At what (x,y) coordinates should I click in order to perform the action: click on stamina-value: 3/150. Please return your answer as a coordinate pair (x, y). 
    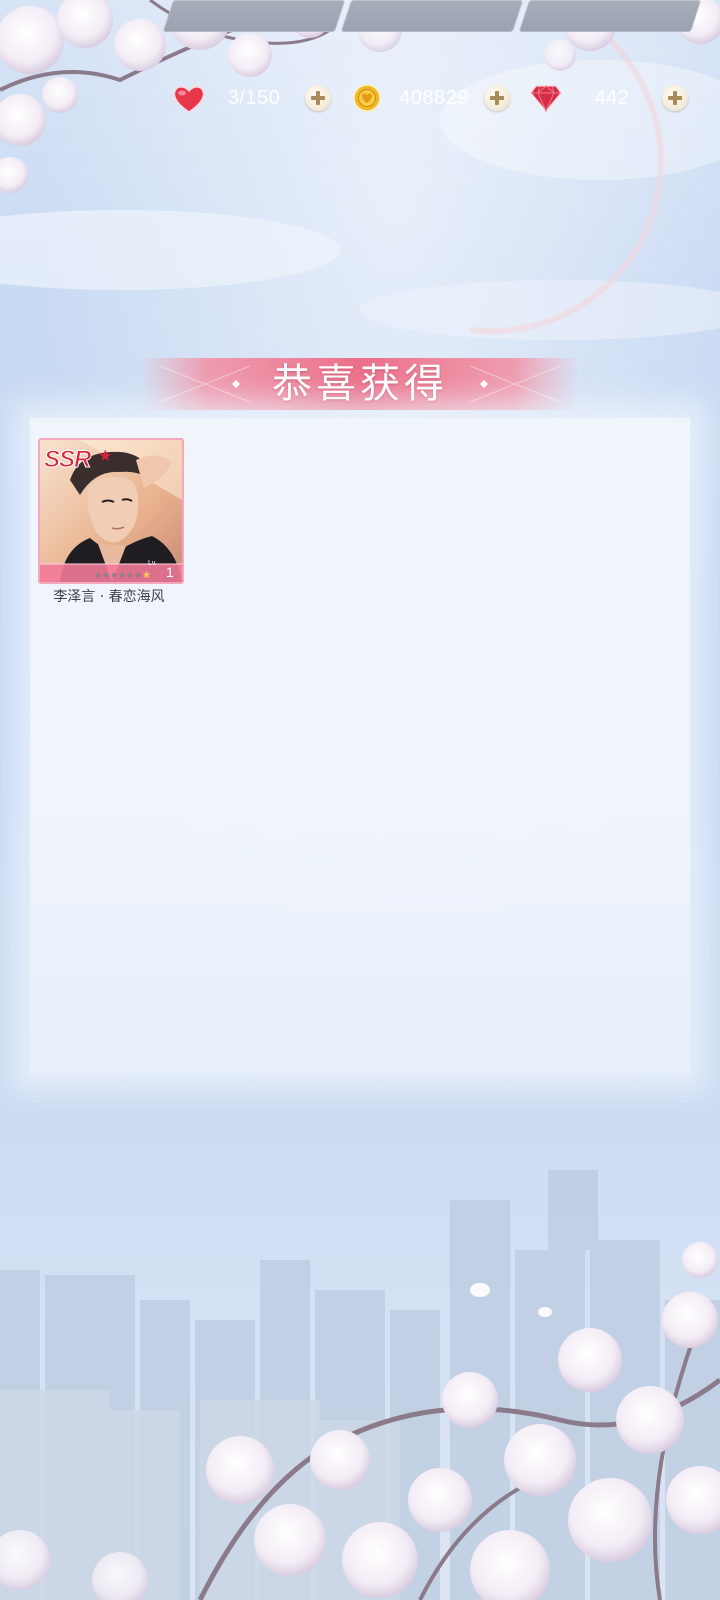
    Looking at the image, I should click on (254, 98).